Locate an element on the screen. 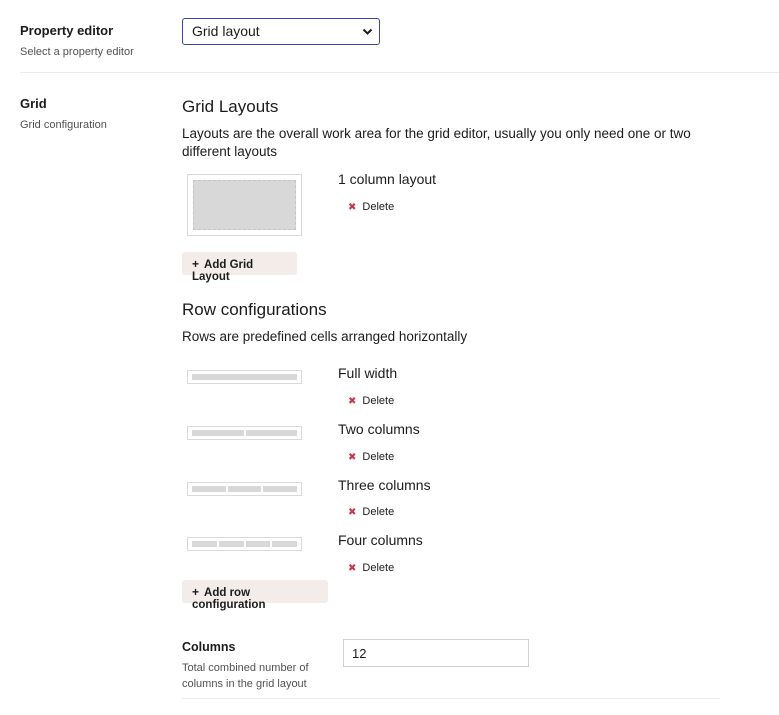 The height and width of the screenshot is (715, 779). property-editor-label: Property editor is located at coordinates (67, 30).